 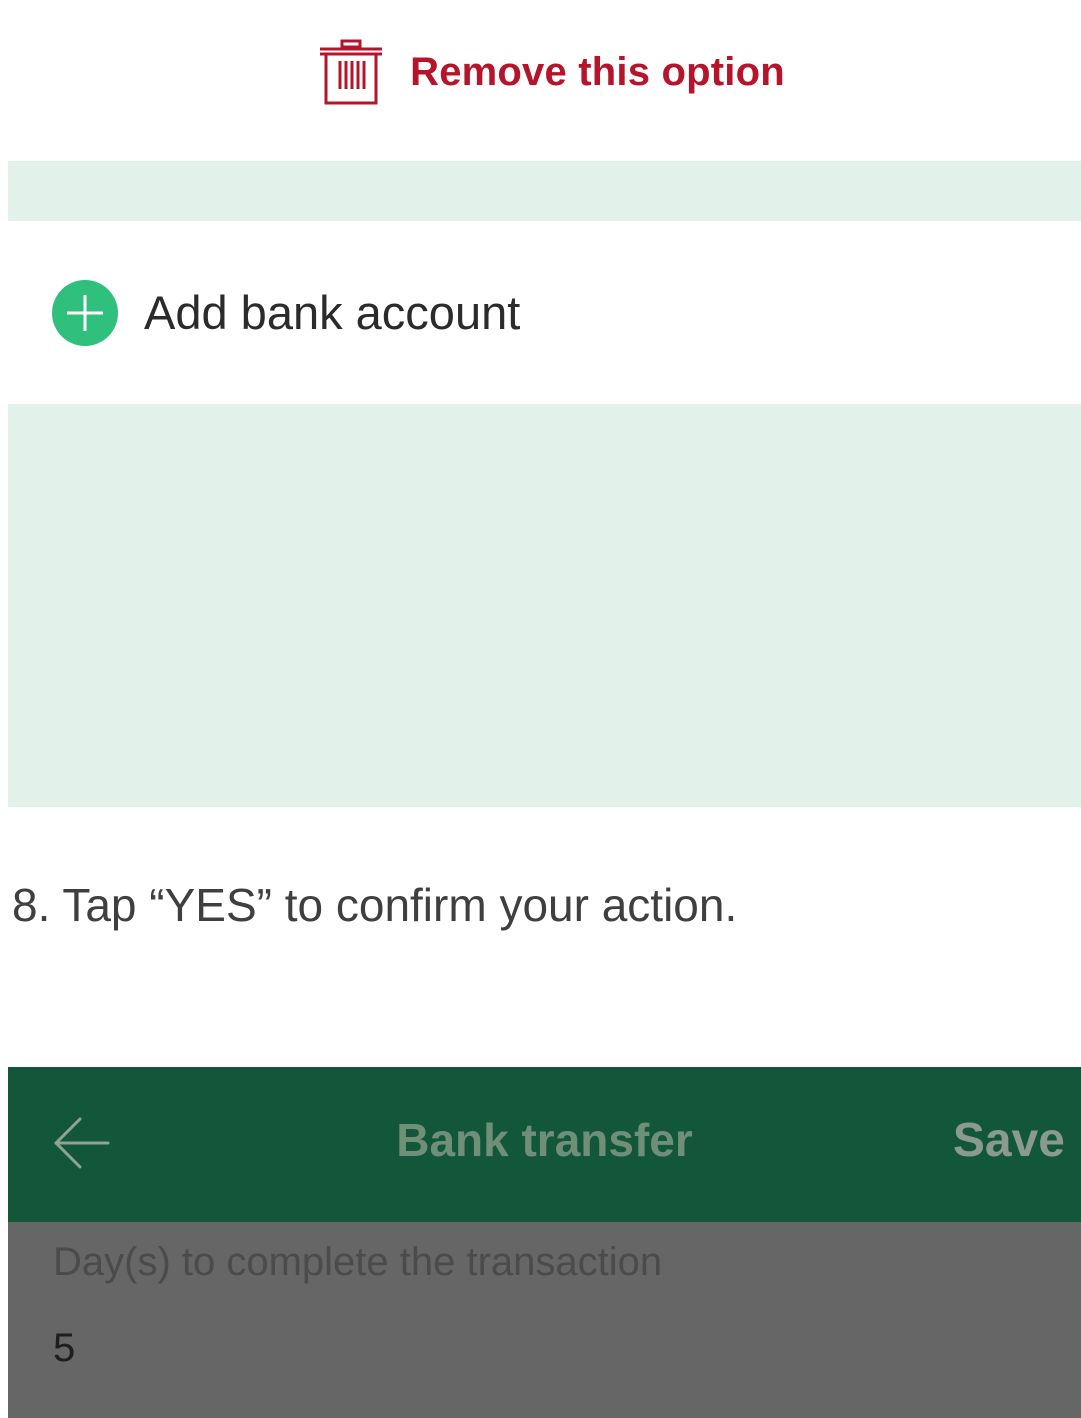 I want to click on instruction-text: 8. Tap “YES” to confirm your action., so click(x=375, y=905).